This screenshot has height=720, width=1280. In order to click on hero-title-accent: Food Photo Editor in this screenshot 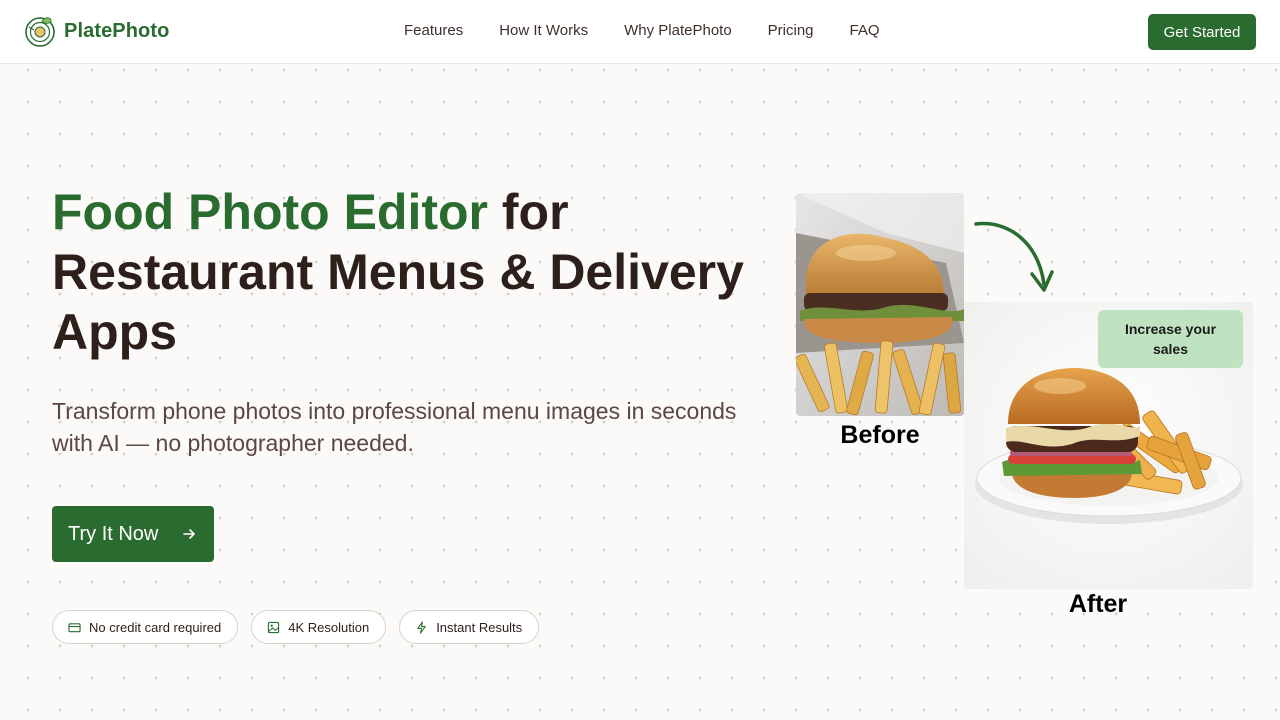, I will do `click(270, 212)`.